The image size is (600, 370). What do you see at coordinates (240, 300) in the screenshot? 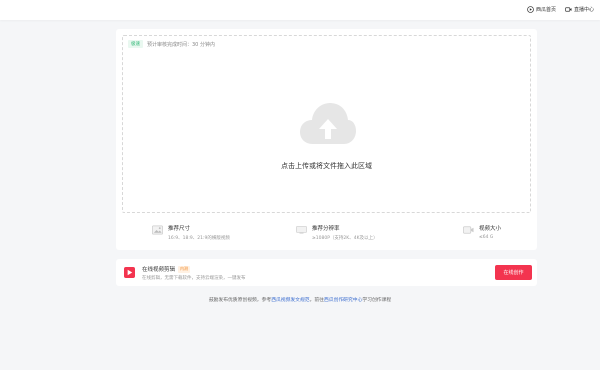
I see `footer-prefix: 鼓励发布优质原创视频，参考` at bounding box center [240, 300].